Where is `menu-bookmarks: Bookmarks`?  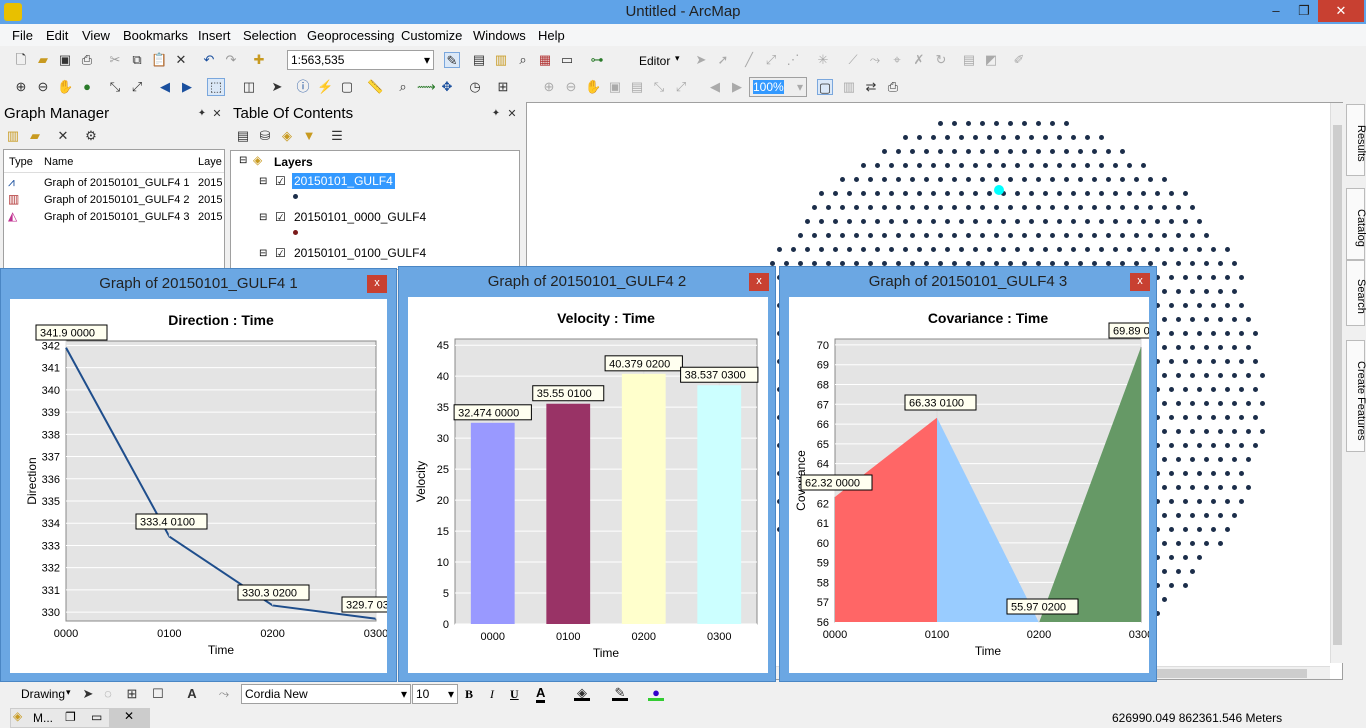
menu-bookmarks: Bookmarks is located at coordinates (155, 35).